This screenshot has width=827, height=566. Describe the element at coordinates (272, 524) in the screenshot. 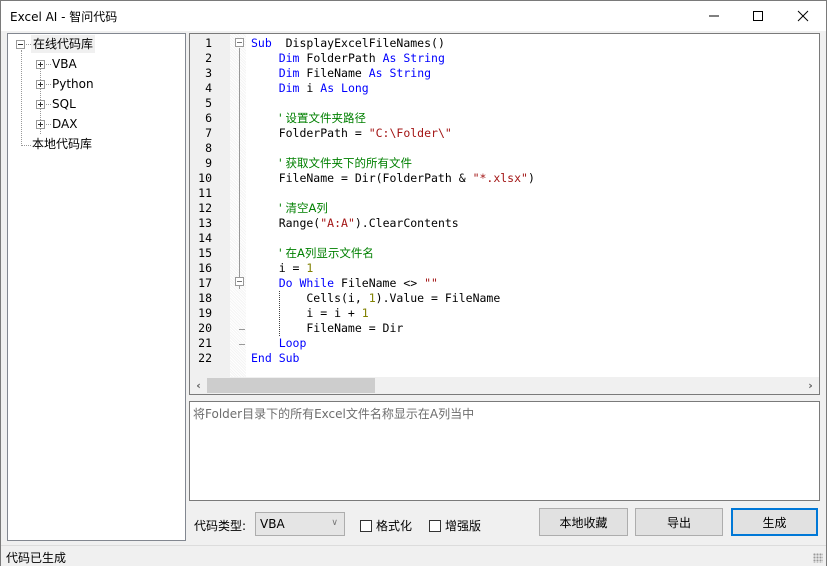

I see `code-type-value: VBA` at that location.